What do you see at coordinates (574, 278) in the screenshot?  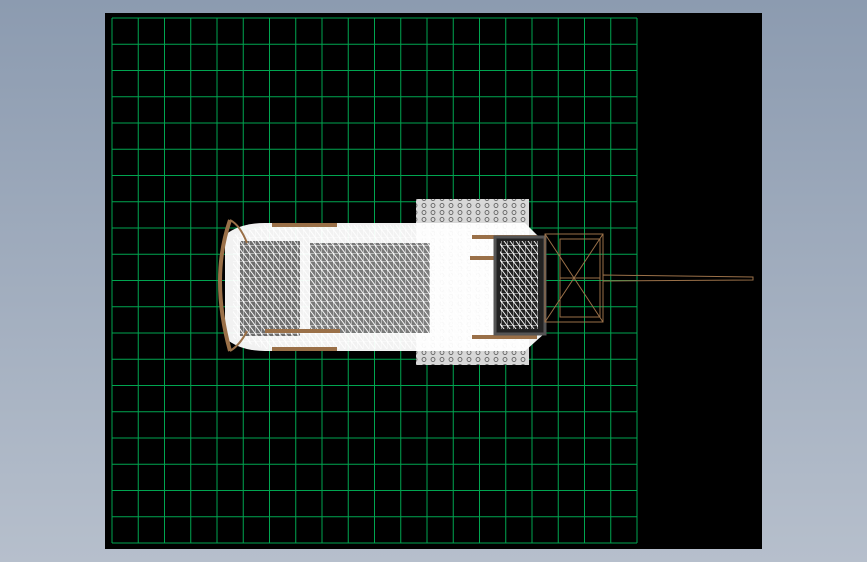 I see `nose-frame` at bounding box center [574, 278].